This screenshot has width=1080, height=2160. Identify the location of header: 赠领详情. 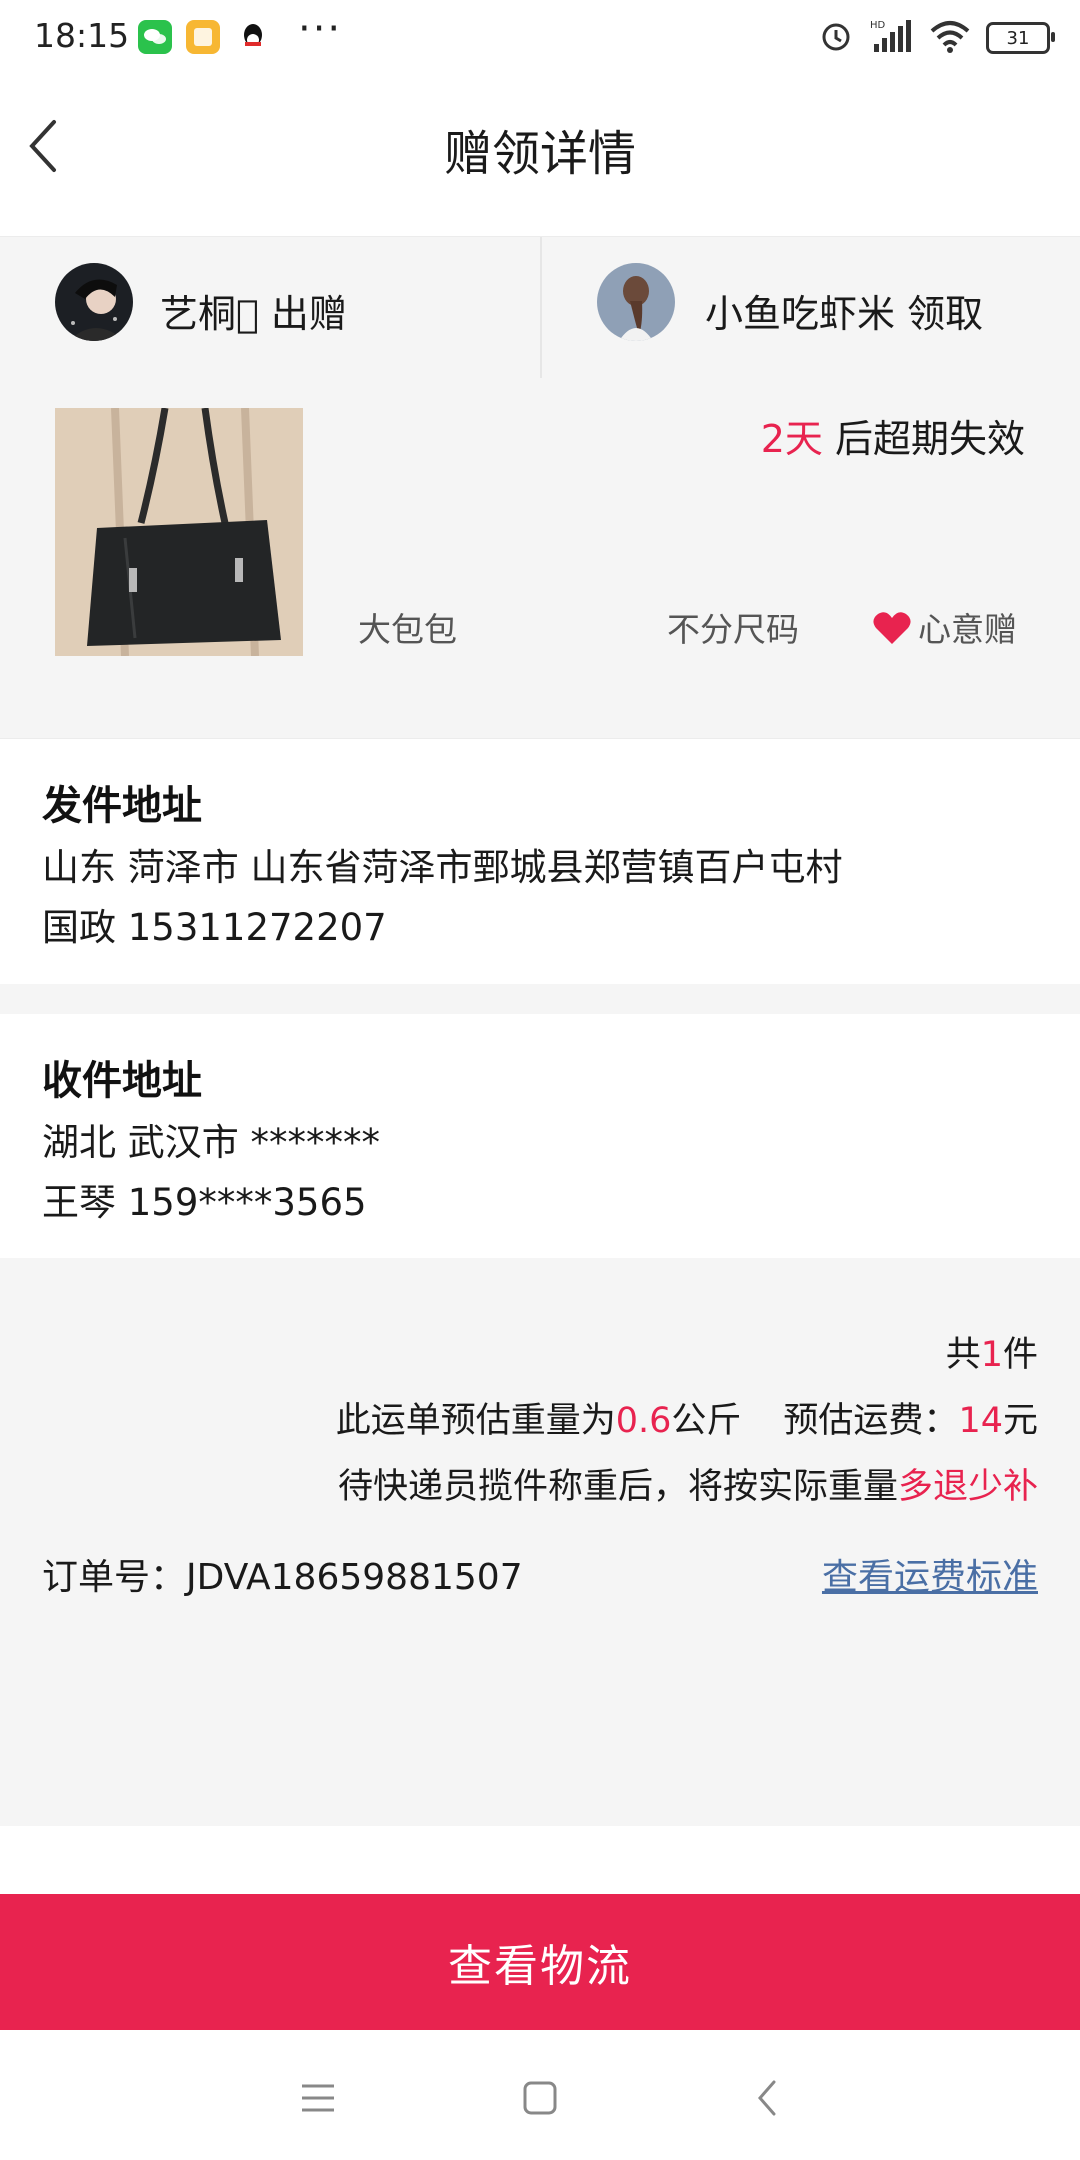
(540, 156).